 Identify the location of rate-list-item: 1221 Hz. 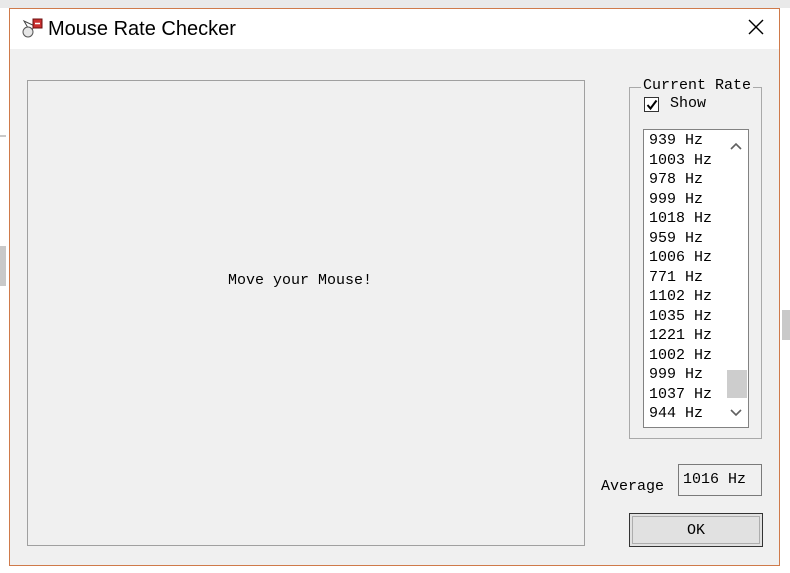
(686, 336).